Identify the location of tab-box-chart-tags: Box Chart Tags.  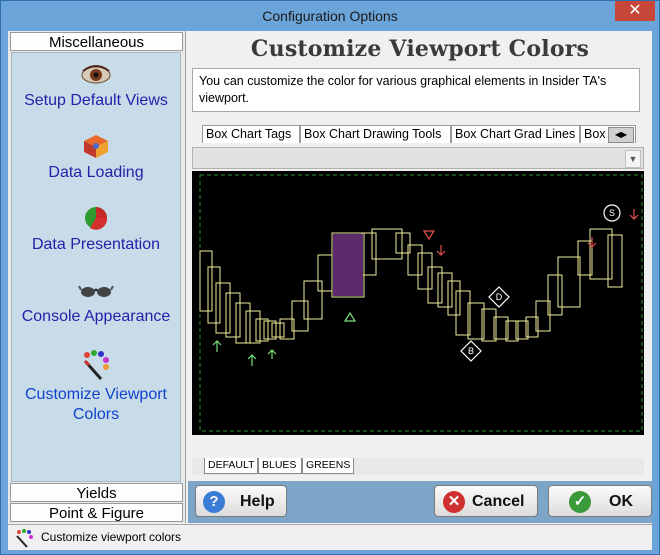
(251, 134).